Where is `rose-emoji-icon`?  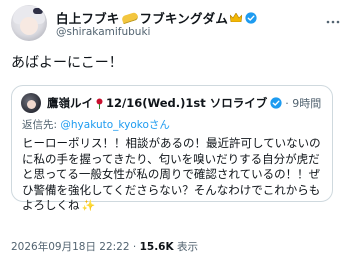
rose-emoji-icon is located at coordinates (99, 103).